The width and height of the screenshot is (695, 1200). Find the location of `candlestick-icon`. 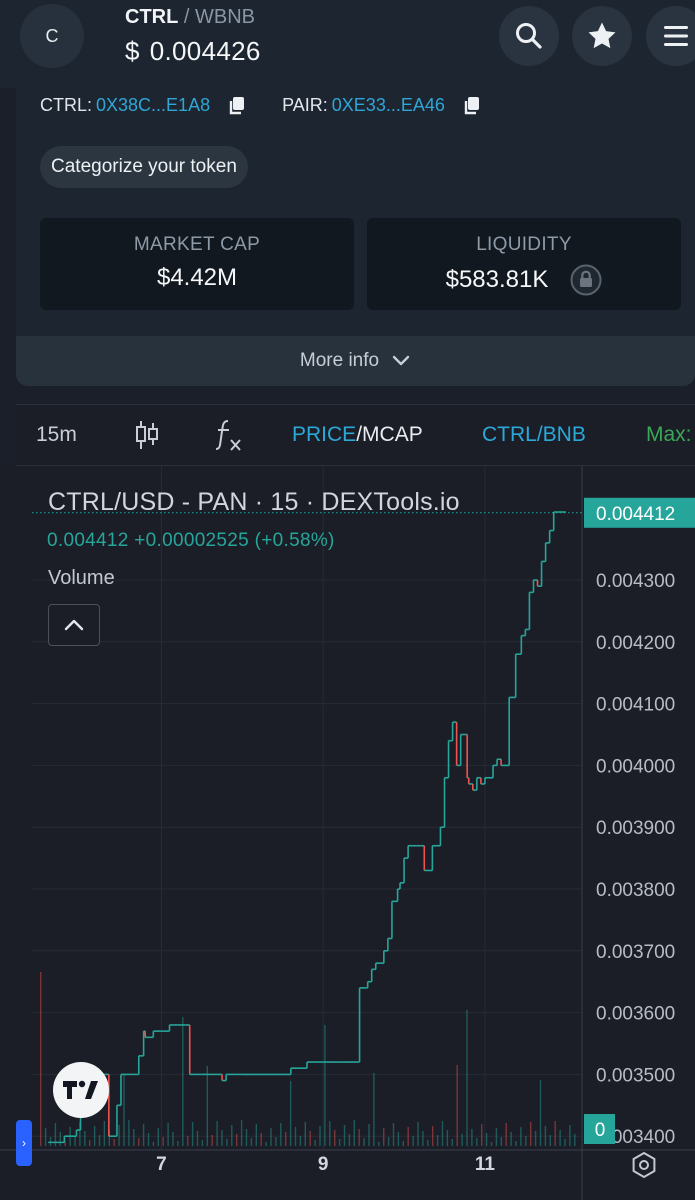

candlestick-icon is located at coordinates (147, 435).